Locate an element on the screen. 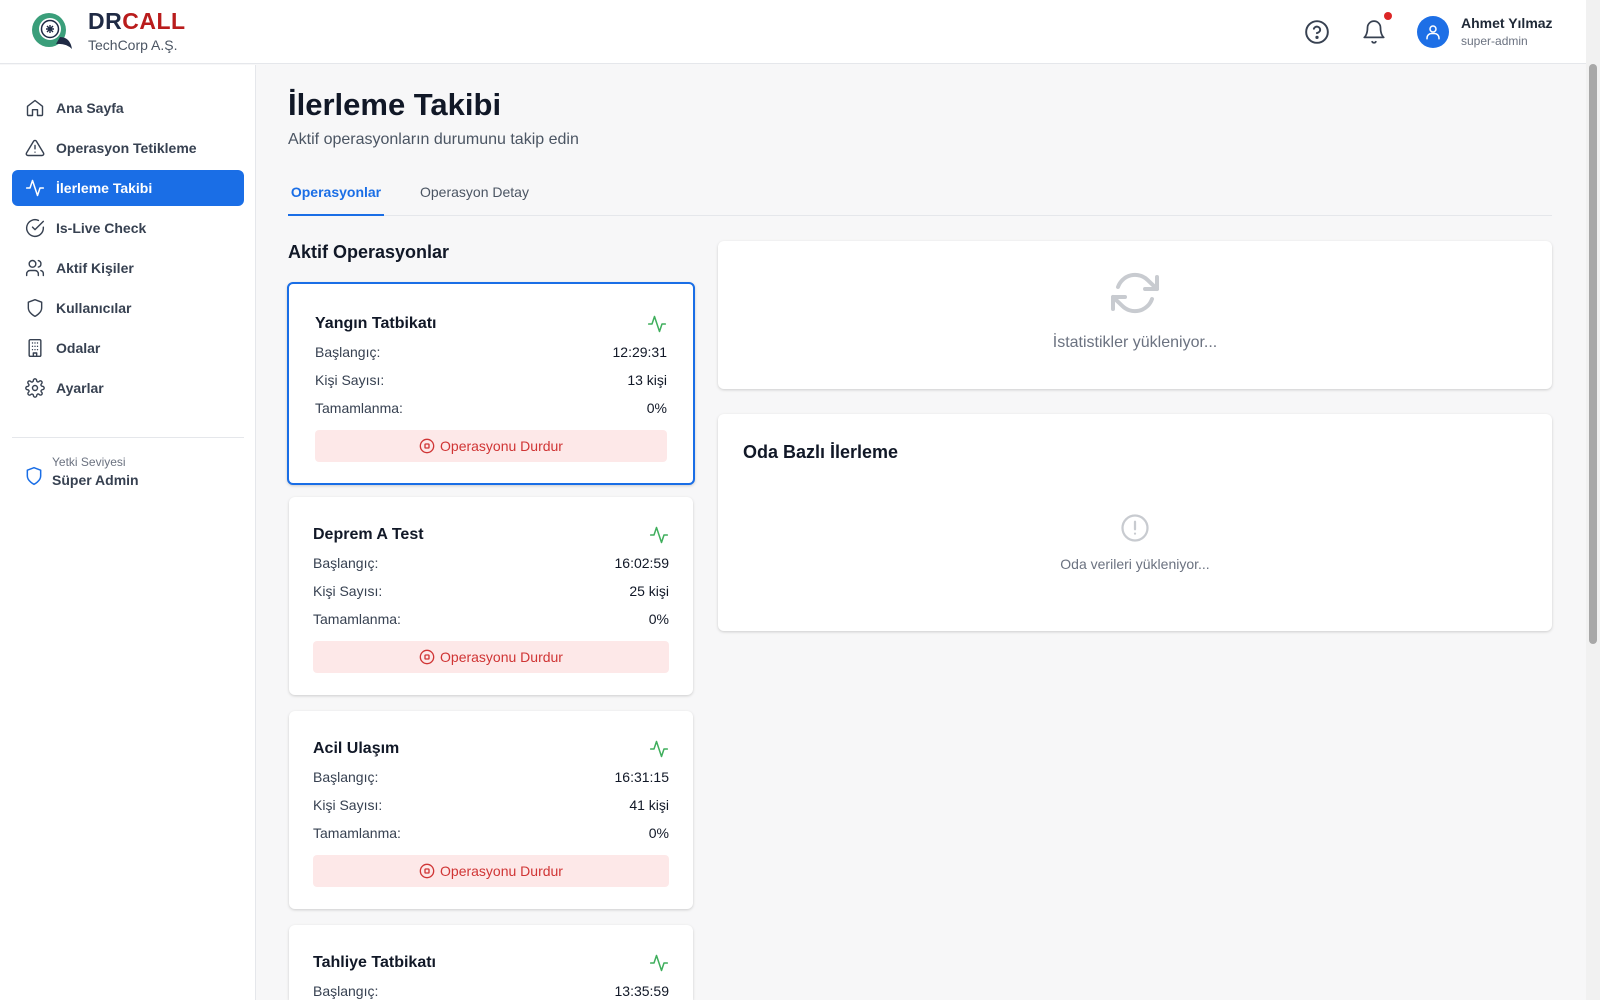  sidebar-item-label: Odalar is located at coordinates (78, 348).